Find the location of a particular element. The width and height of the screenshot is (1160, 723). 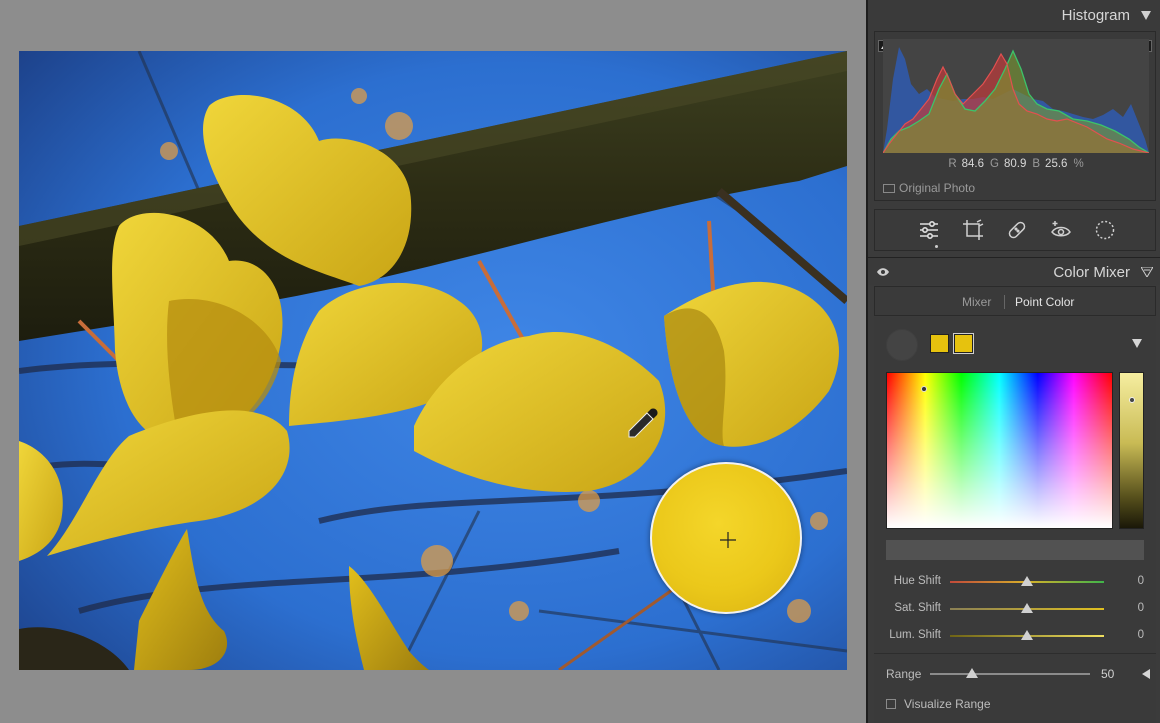

lum-shift-value: 0 is located at coordinates (1141, 635).